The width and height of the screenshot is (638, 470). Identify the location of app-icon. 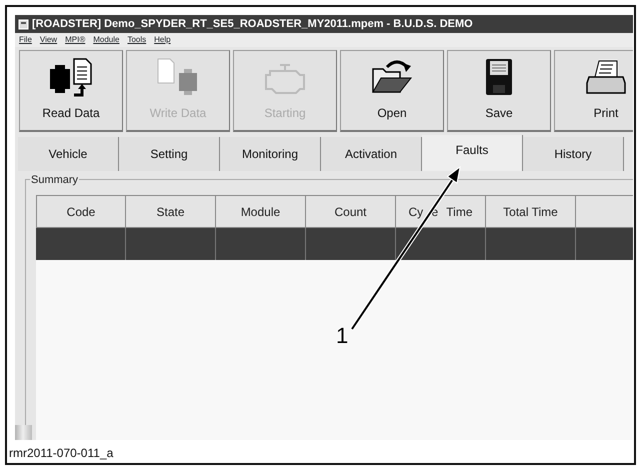
(23, 24).